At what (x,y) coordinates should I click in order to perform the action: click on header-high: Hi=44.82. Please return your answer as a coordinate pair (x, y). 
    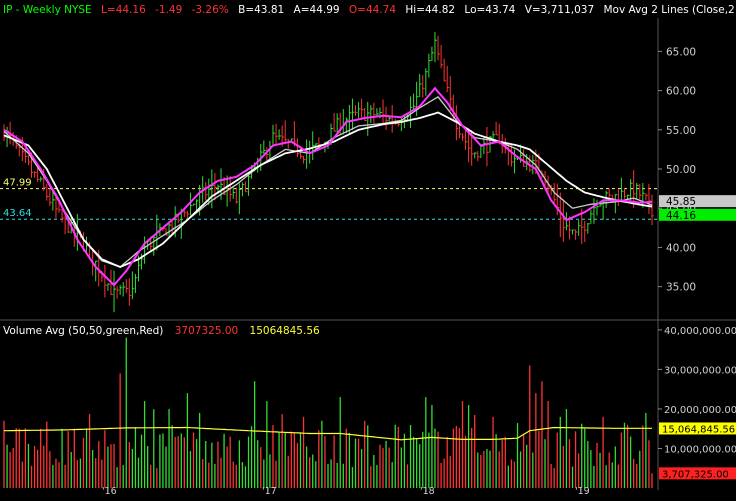
    Looking at the image, I should click on (430, 10).